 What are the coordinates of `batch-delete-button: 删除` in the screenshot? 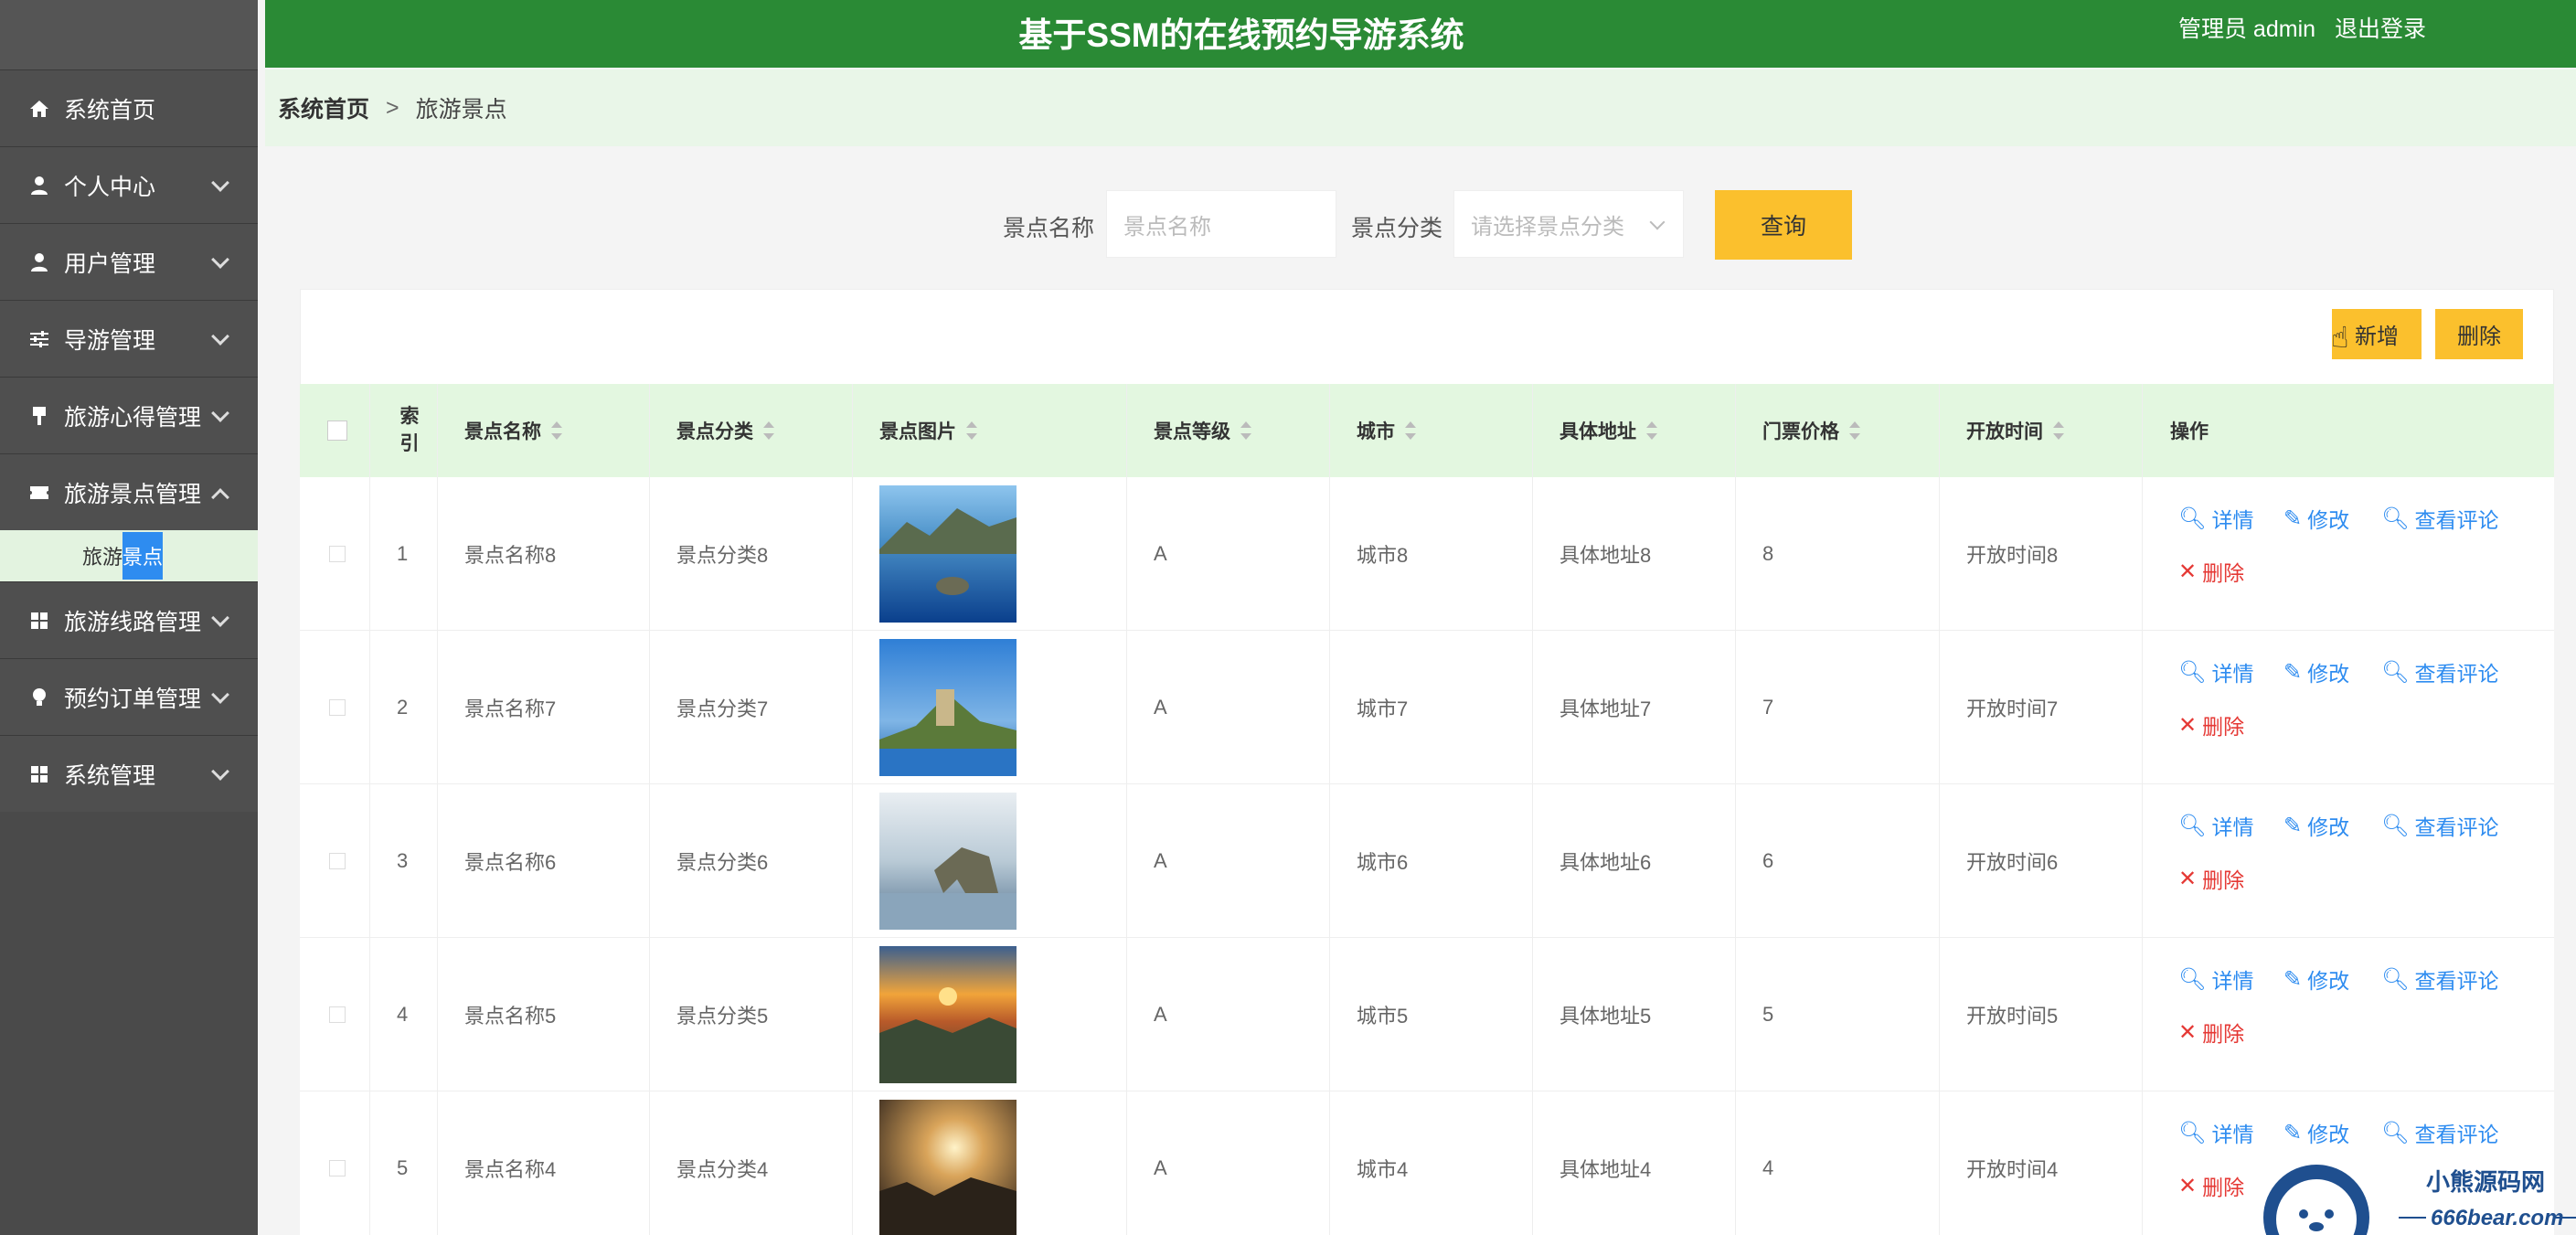 It's located at (2479, 334).